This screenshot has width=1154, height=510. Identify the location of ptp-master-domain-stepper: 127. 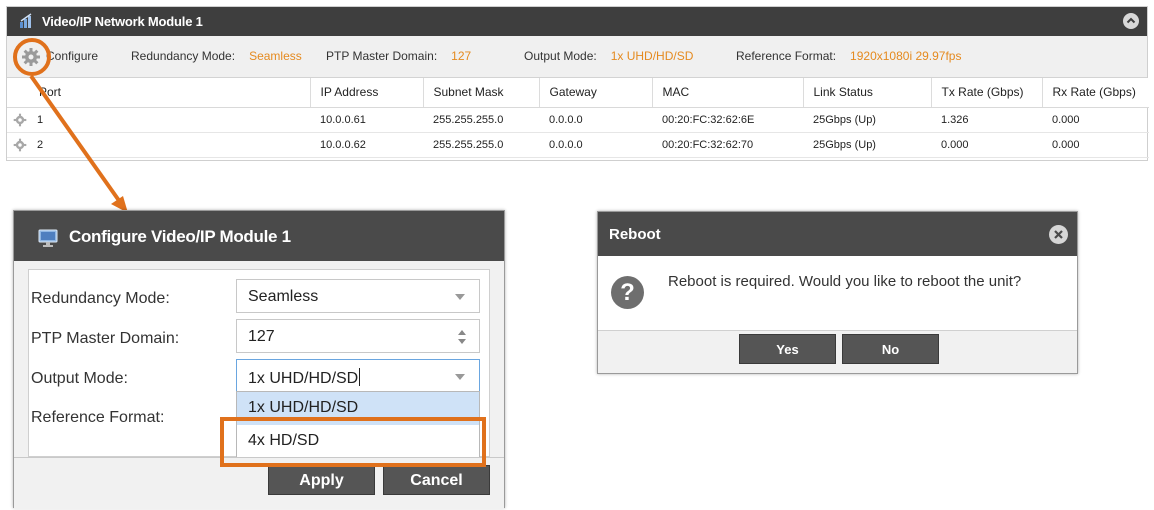
(358, 336).